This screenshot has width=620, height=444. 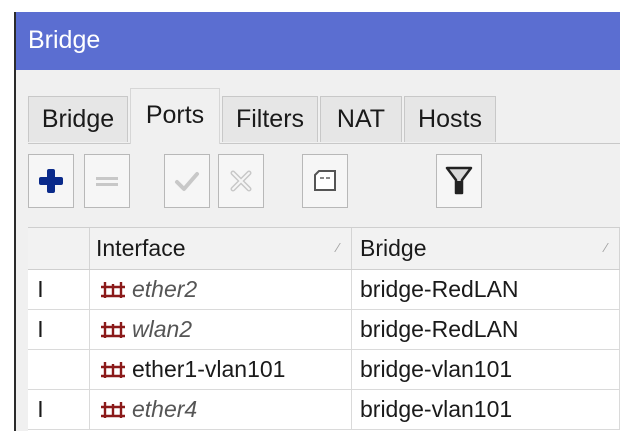 I want to click on comment-icon, so click(x=325, y=180).